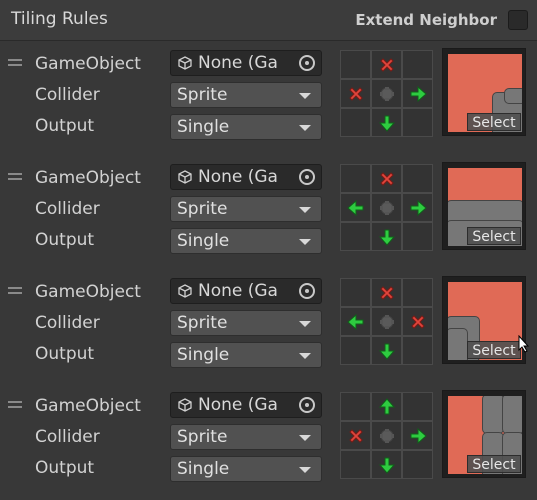 The height and width of the screenshot is (500, 537). Describe the element at coordinates (518, 20) in the screenshot. I see `extend-neighbor-checkbox` at that location.